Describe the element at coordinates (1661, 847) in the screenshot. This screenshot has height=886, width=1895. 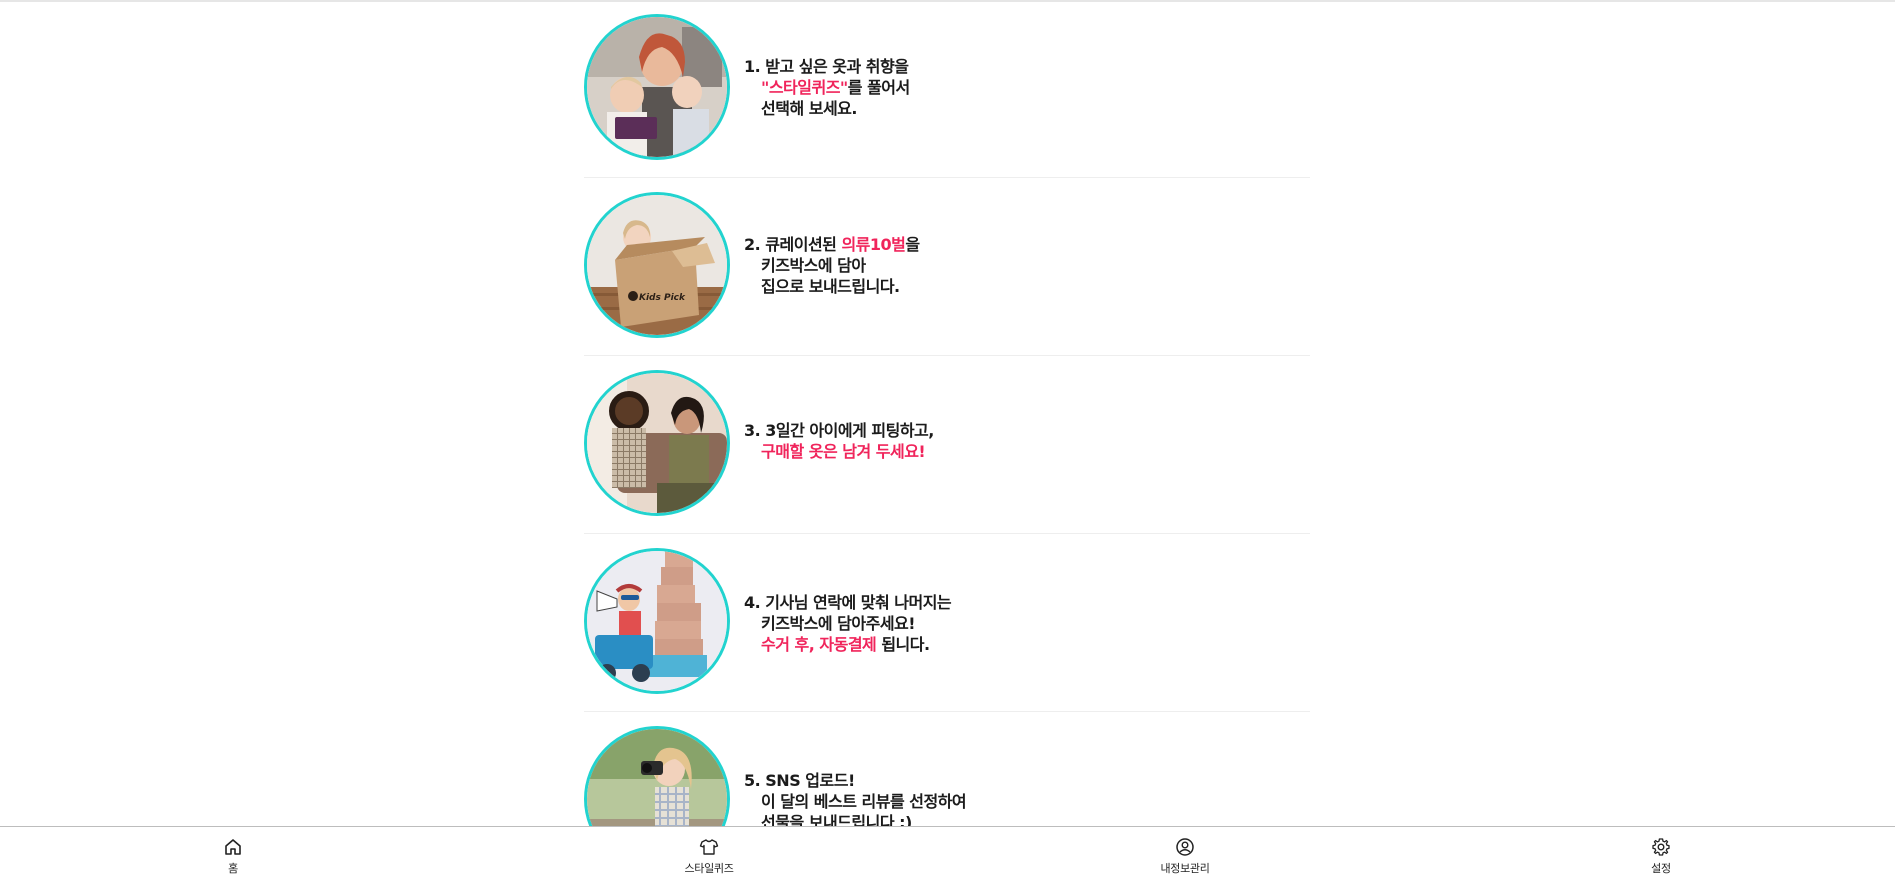
I see `gear-icon` at that location.